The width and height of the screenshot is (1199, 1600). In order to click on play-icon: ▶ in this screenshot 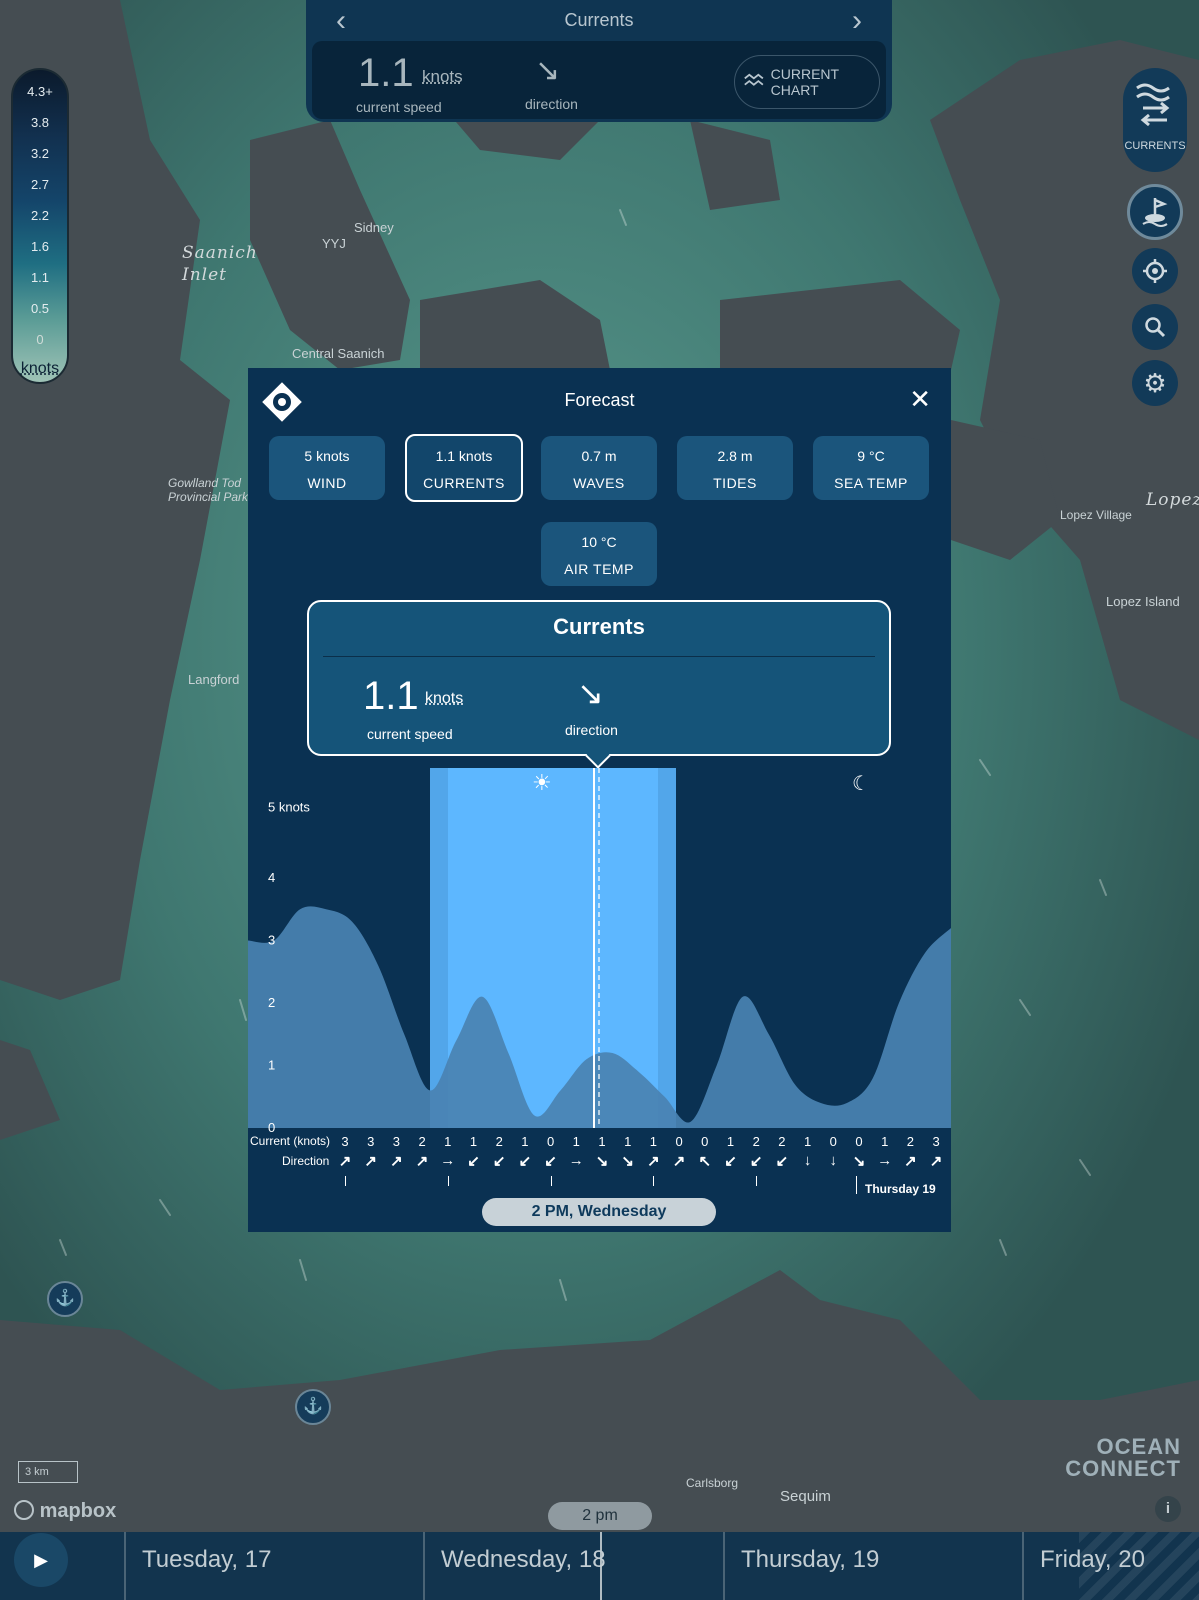, I will do `click(41, 1559)`.